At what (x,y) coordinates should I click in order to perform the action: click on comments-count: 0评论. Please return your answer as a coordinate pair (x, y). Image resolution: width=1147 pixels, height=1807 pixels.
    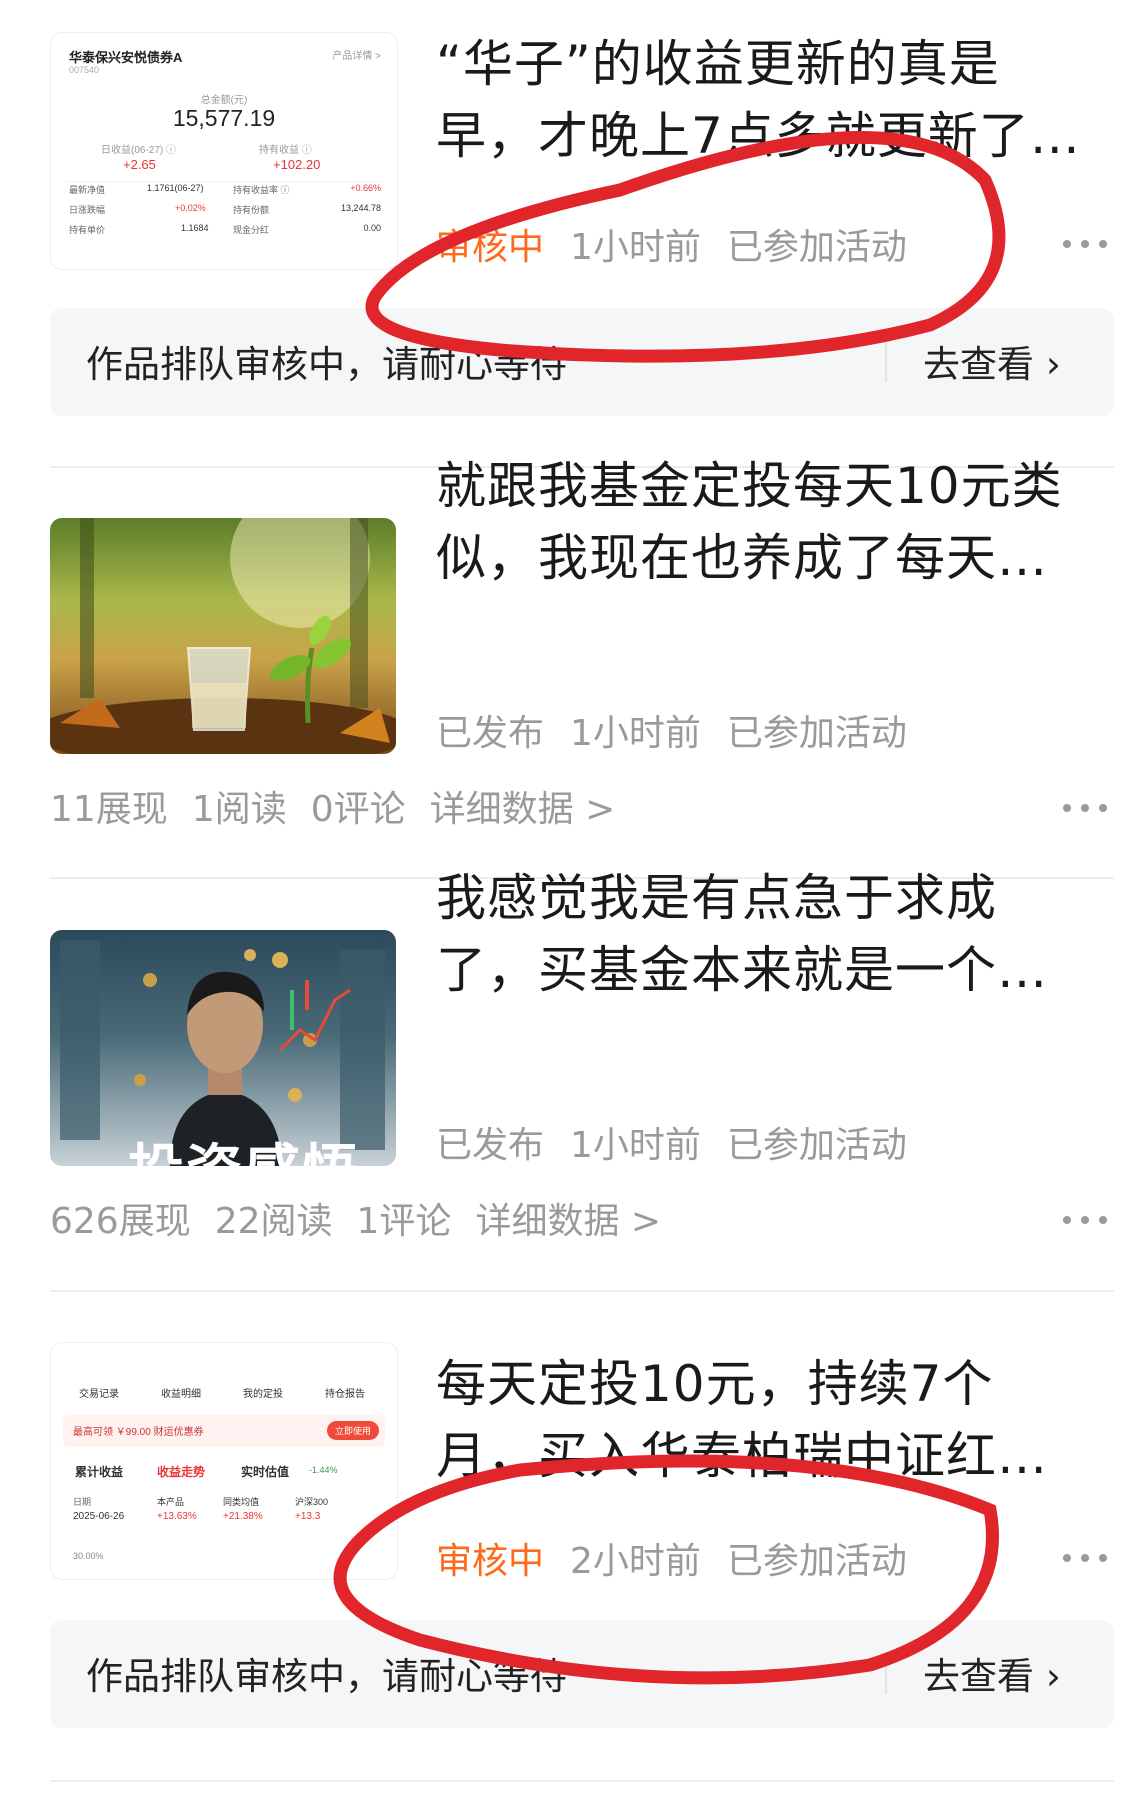
    Looking at the image, I should click on (358, 809).